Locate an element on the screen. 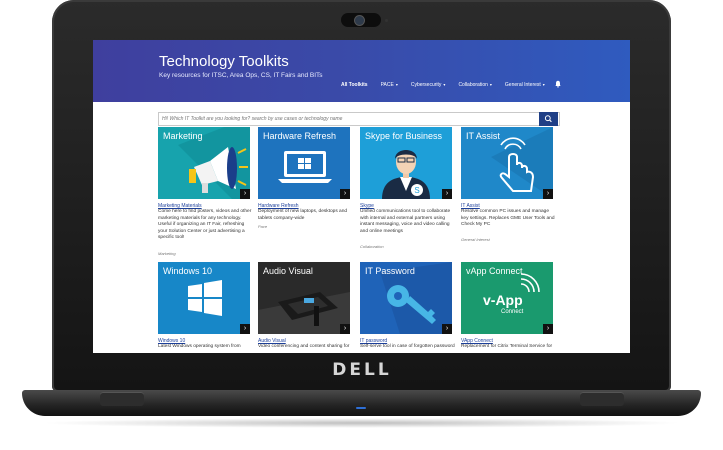 This screenshot has height=450, width=723. card-category: General Interest is located at coordinates (475, 239).